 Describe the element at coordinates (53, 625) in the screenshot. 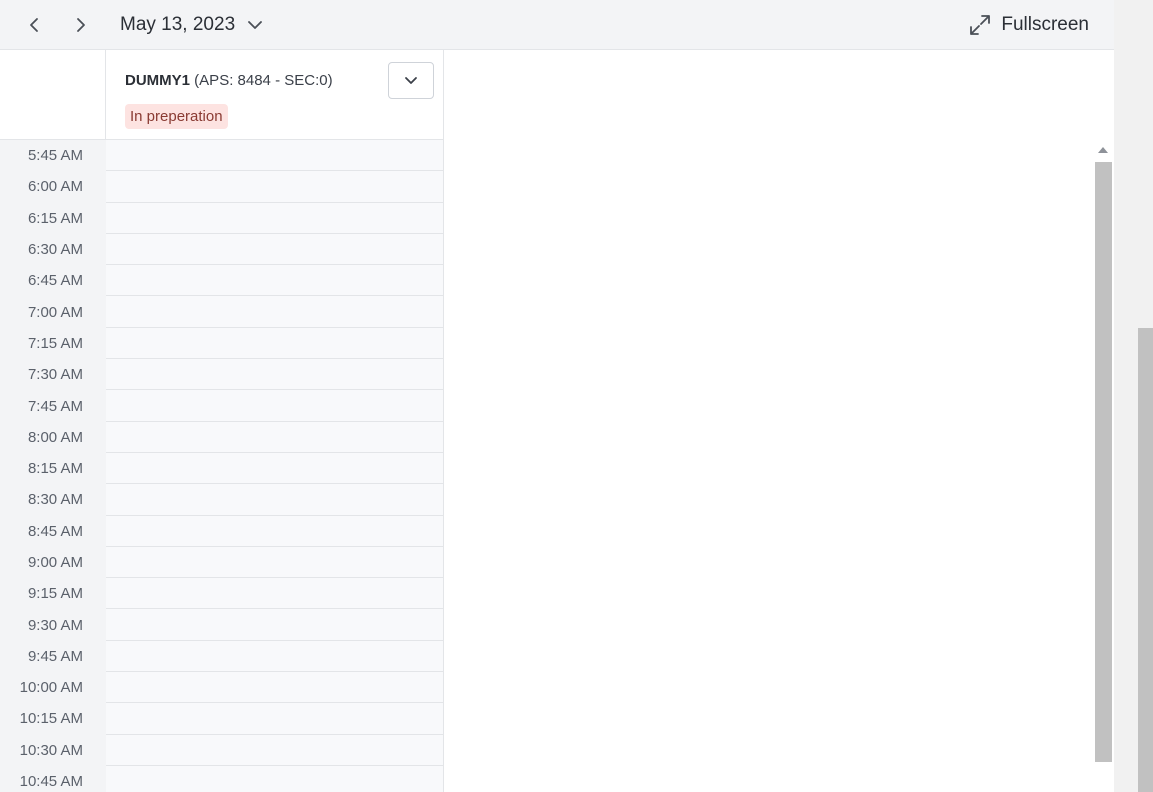

I see `time-label: 9:30 AM` at that location.